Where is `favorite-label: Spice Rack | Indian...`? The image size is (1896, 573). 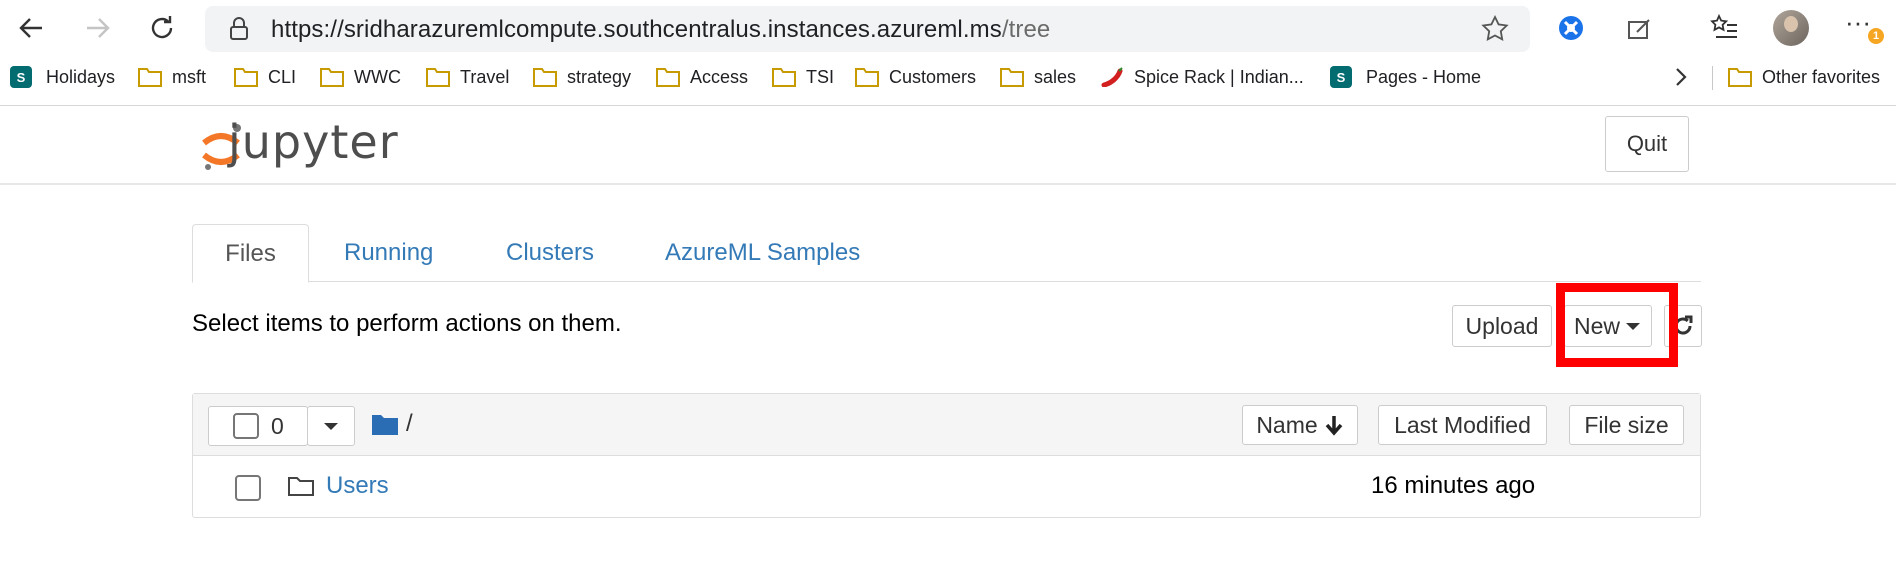
favorite-label: Spice Rack | Indian... is located at coordinates (1219, 76).